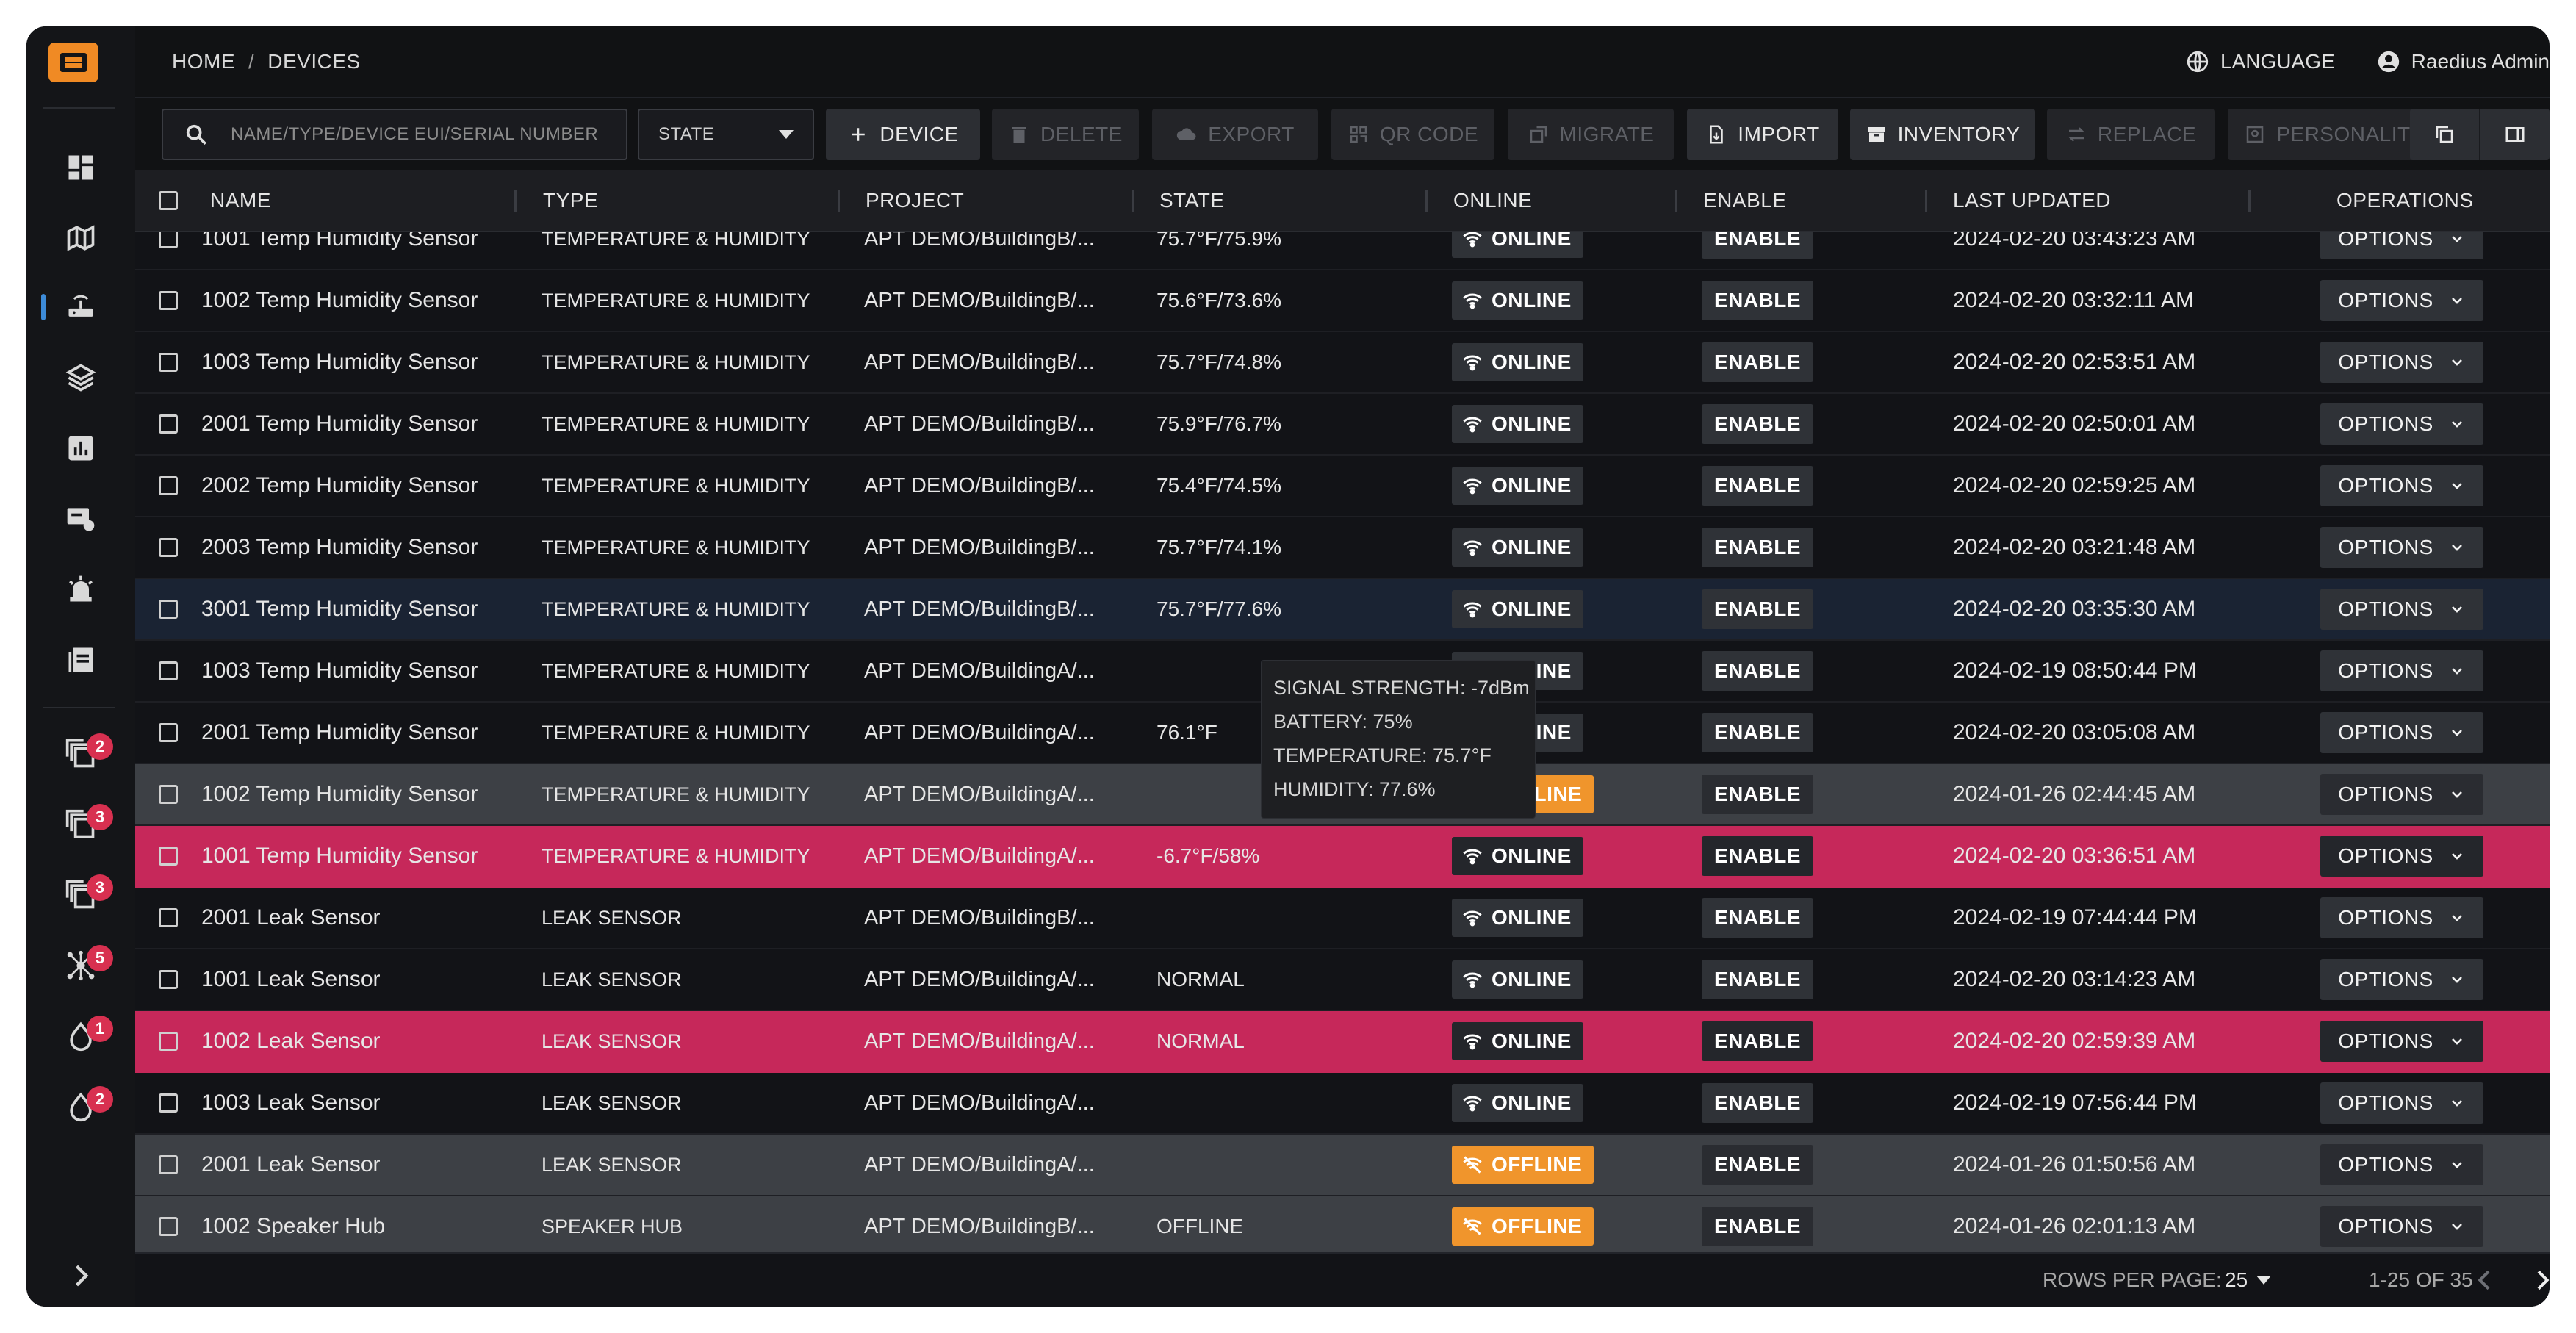  Describe the element at coordinates (1523, 1165) in the screenshot. I see `online-status-badge: OFFLINE` at that location.